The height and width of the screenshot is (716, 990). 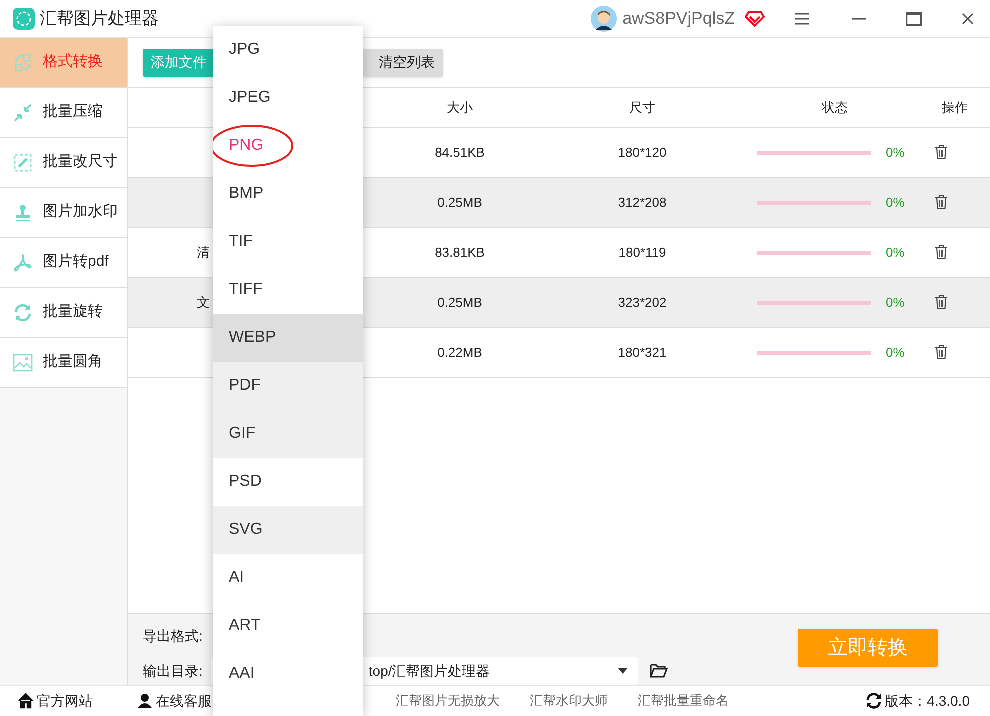 What do you see at coordinates (63, 213) in the screenshot?
I see `sidebar-item: 图片加水印` at bounding box center [63, 213].